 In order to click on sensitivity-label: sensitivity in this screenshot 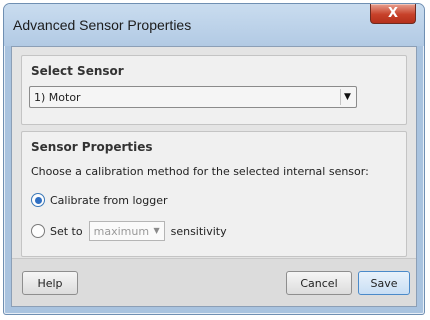, I will do `click(198, 231)`.